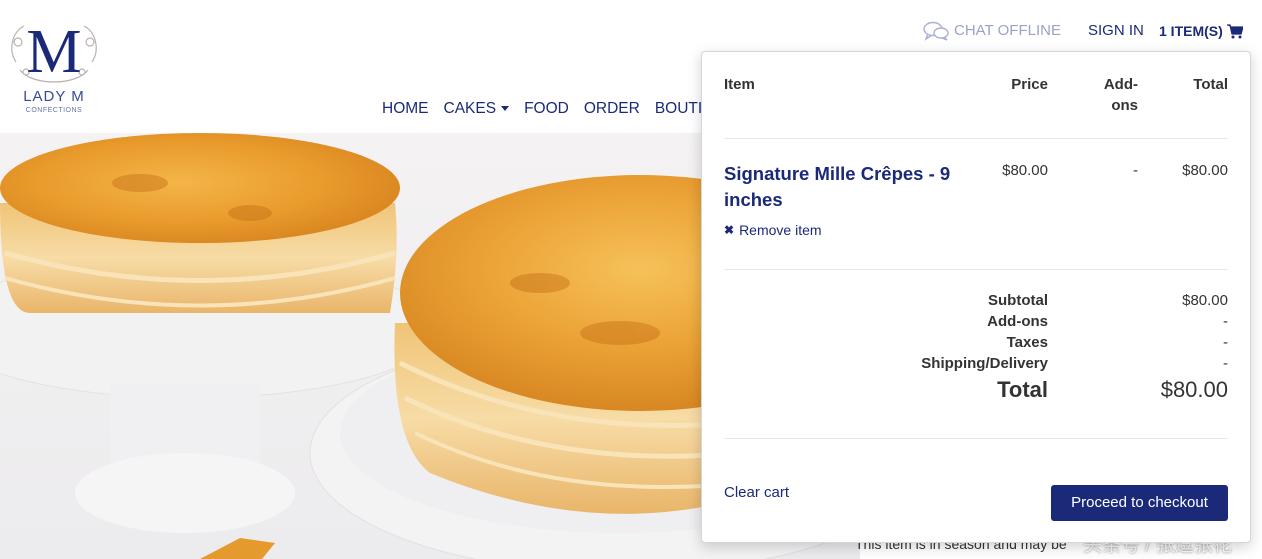 The image size is (1262, 559). What do you see at coordinates (1017, 321) in the screenshot?
I see `addons-label: Add-ons` at bounding box center [1017, 321].